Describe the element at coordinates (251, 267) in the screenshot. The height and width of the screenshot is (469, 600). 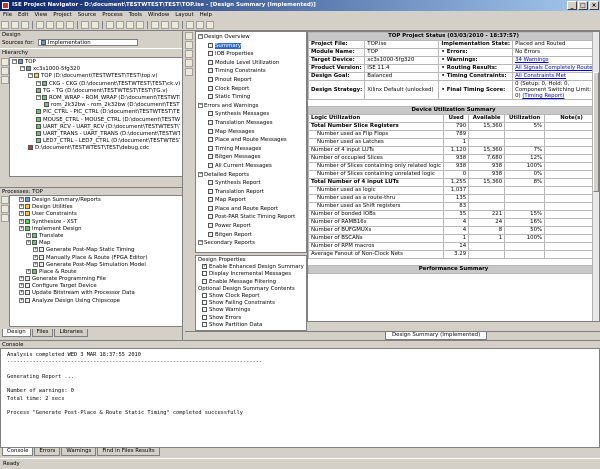
I see `property-option: ✓ Enable Enhanced Design Summary` at that location.